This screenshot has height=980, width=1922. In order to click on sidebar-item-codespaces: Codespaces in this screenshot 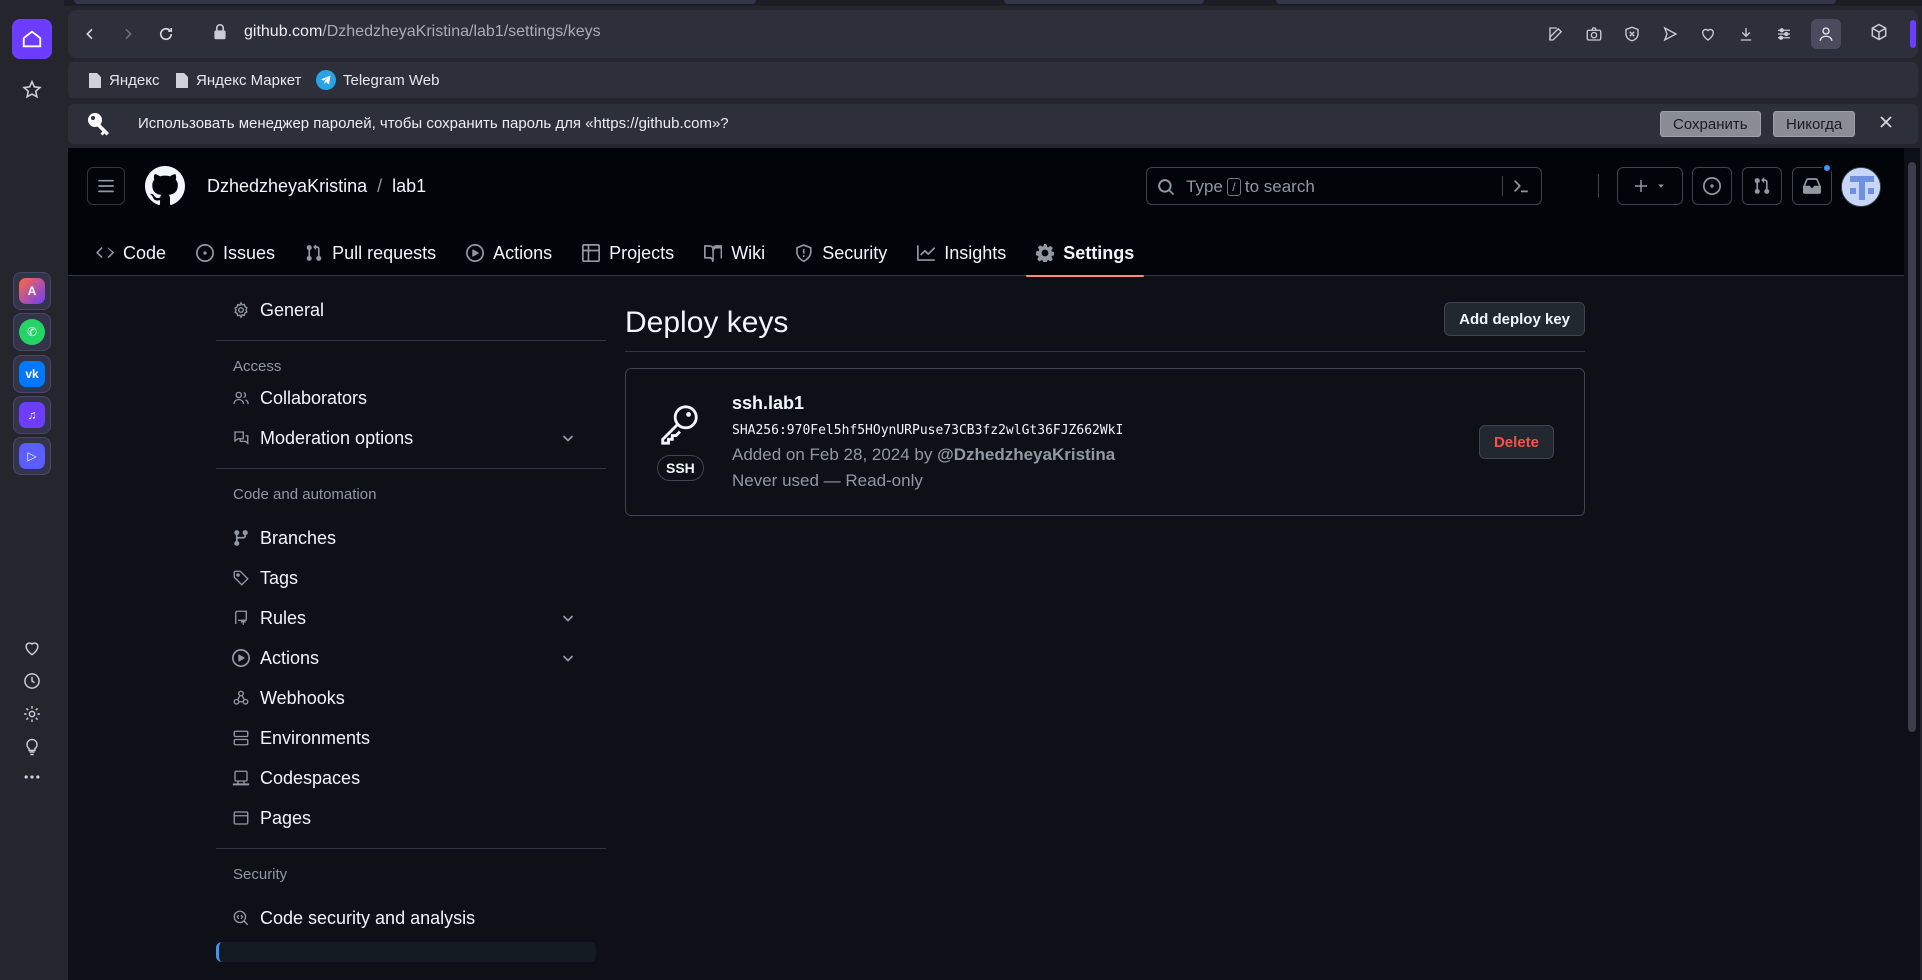, I will do `click(401, 778)`.